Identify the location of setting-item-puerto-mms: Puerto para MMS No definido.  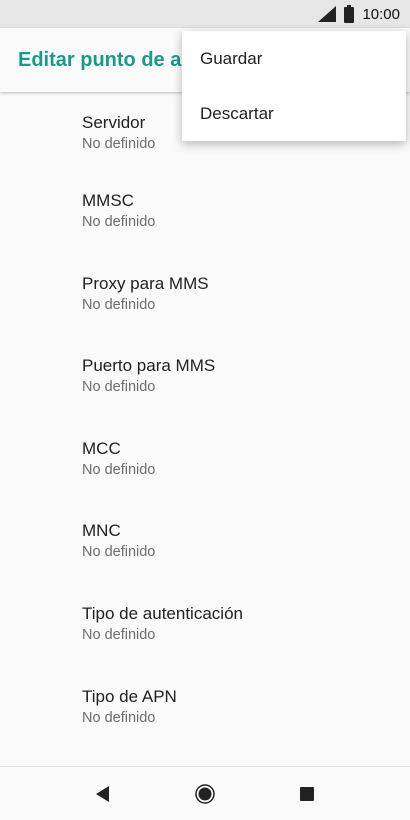
(205, 378).